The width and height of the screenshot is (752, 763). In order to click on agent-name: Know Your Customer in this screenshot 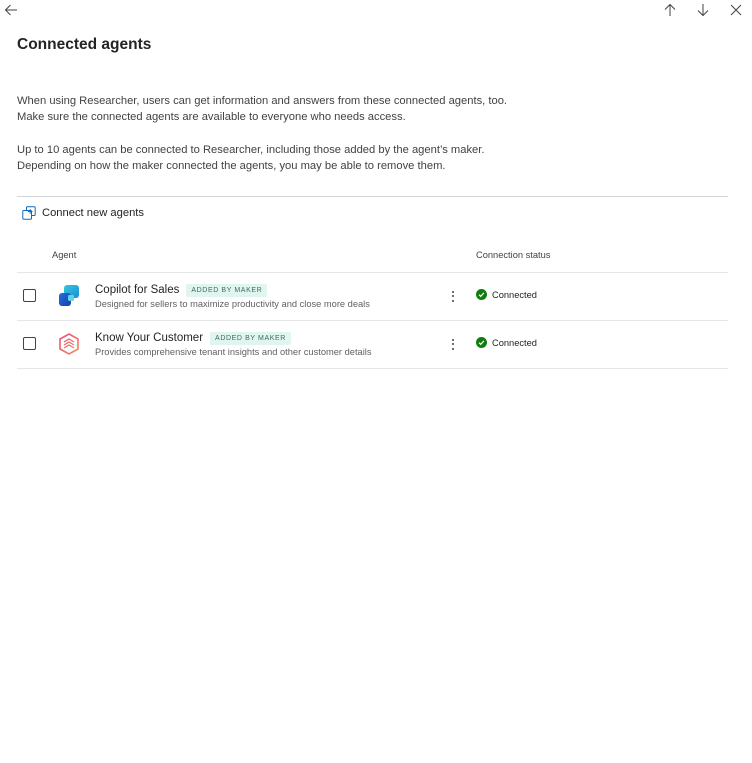, I will do `click(149, 338)`.